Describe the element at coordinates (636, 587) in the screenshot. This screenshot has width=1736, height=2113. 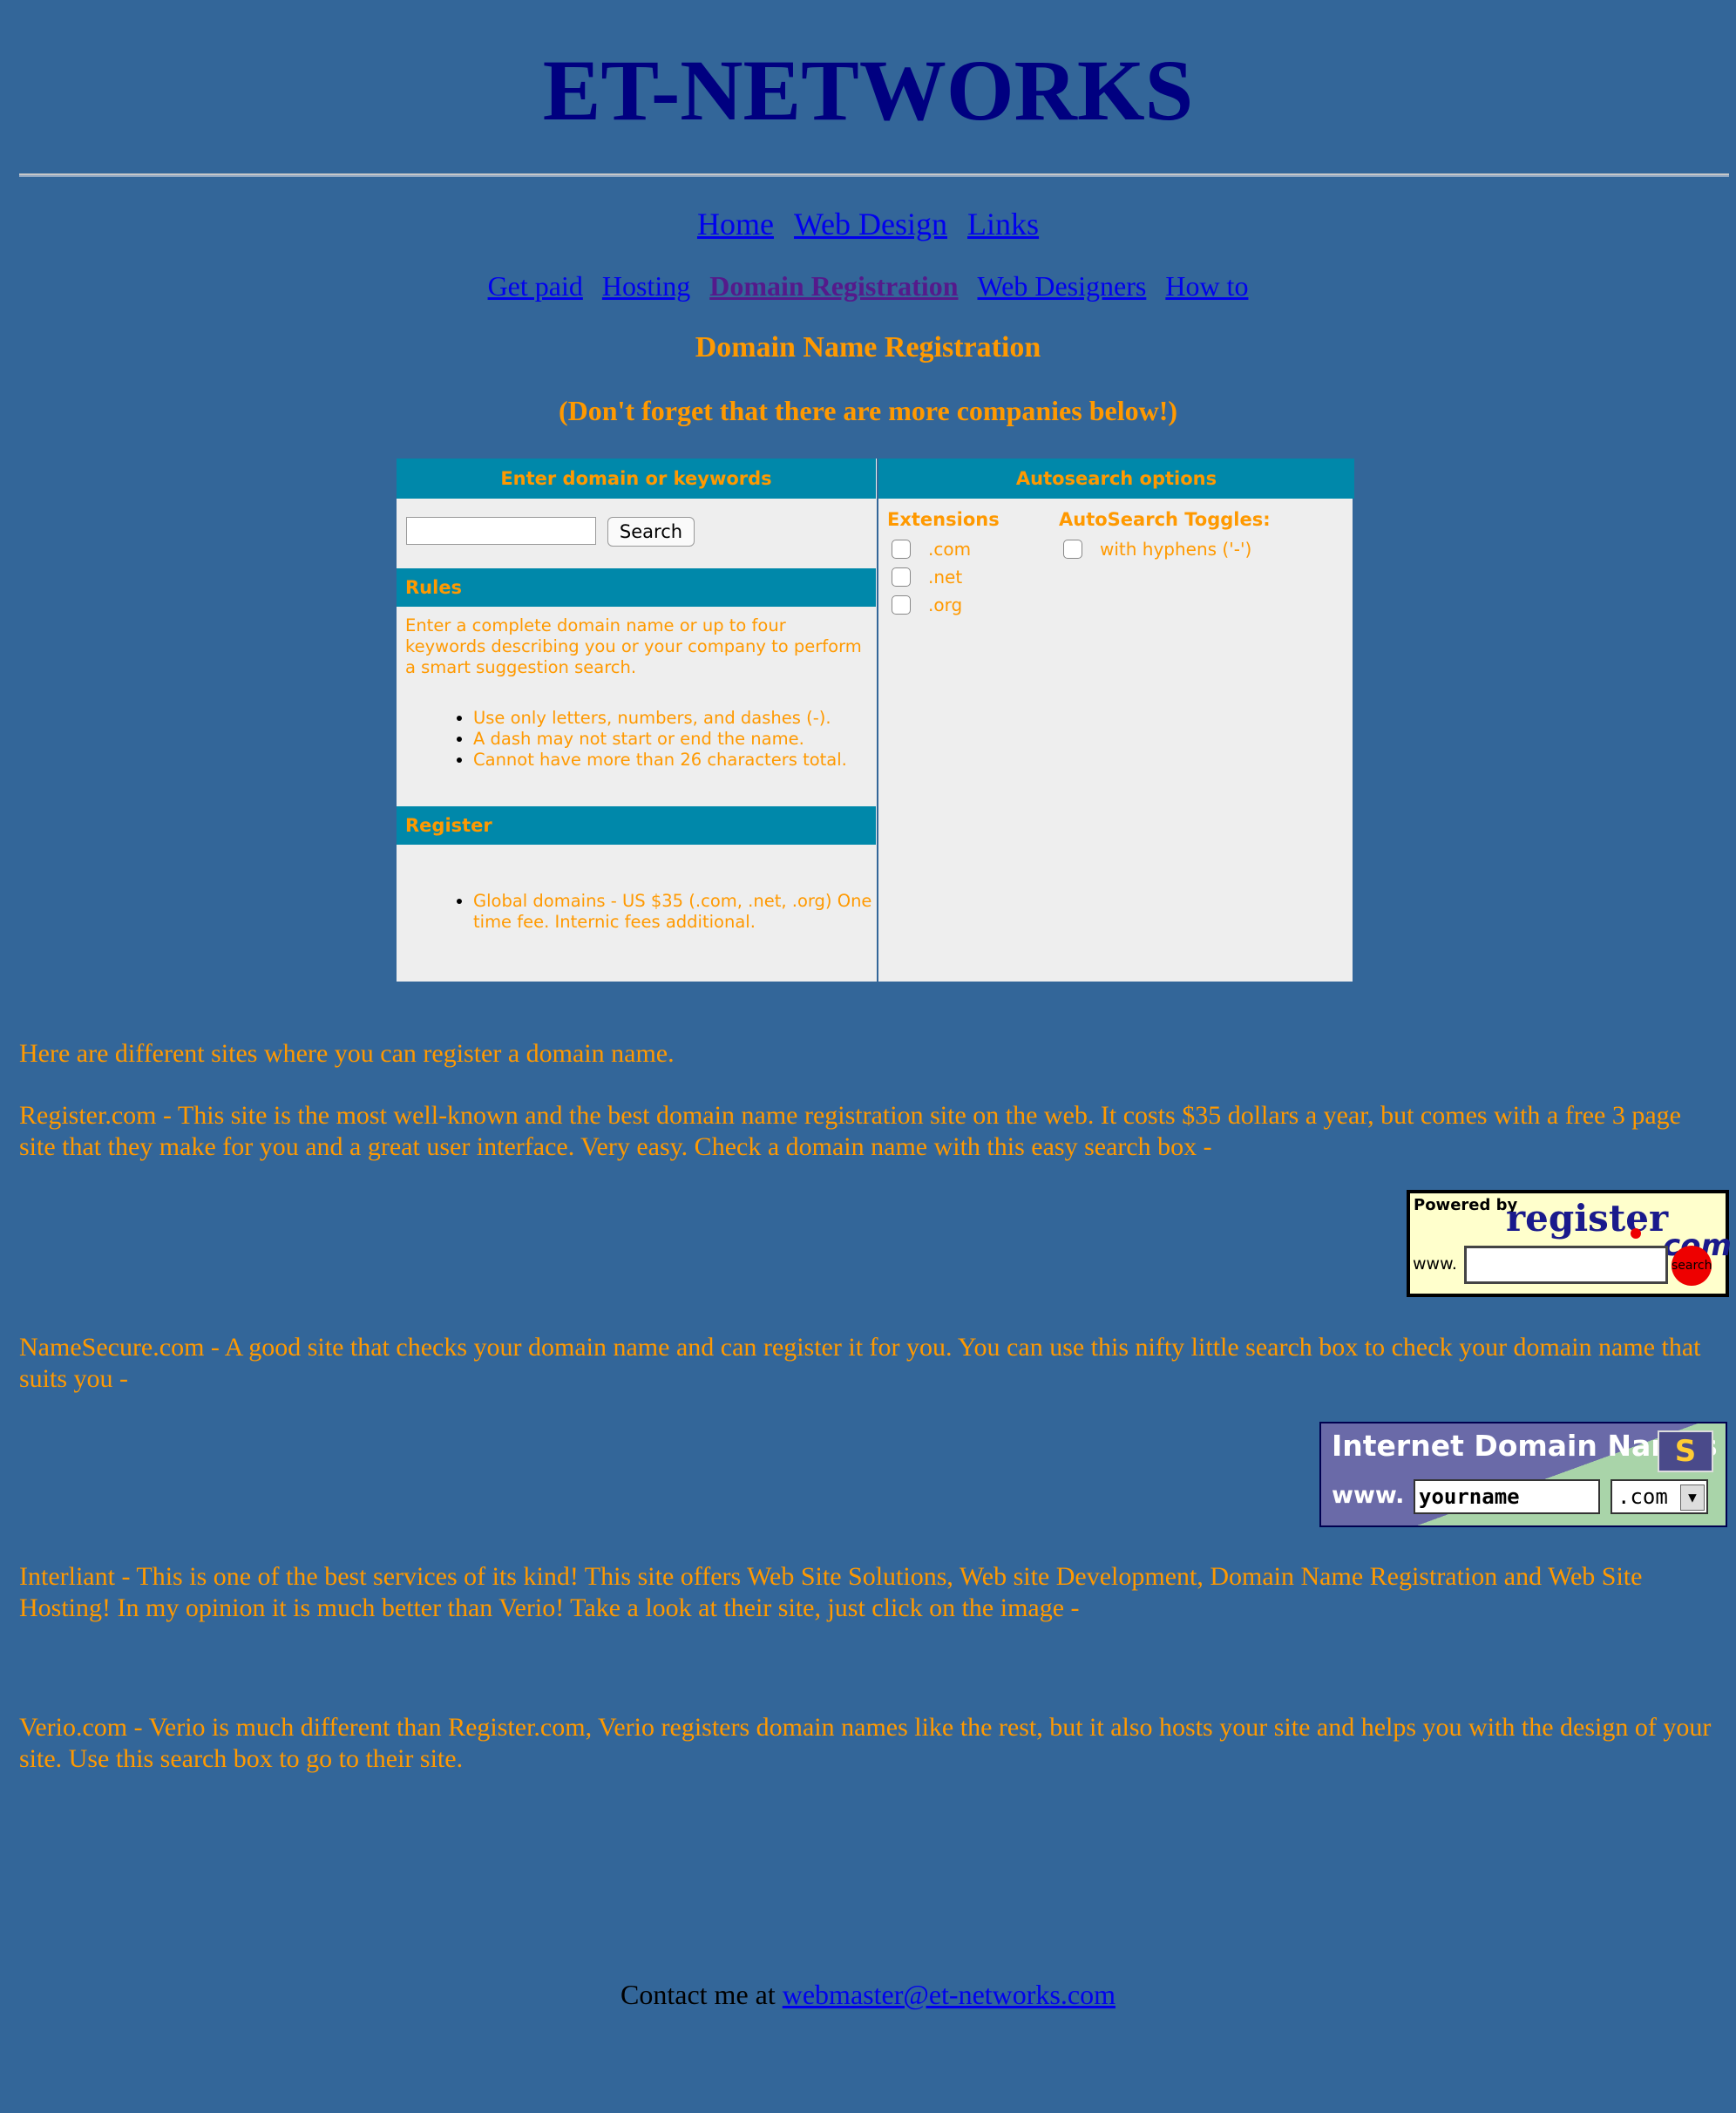
I see `rules-header: Rules` at that location.